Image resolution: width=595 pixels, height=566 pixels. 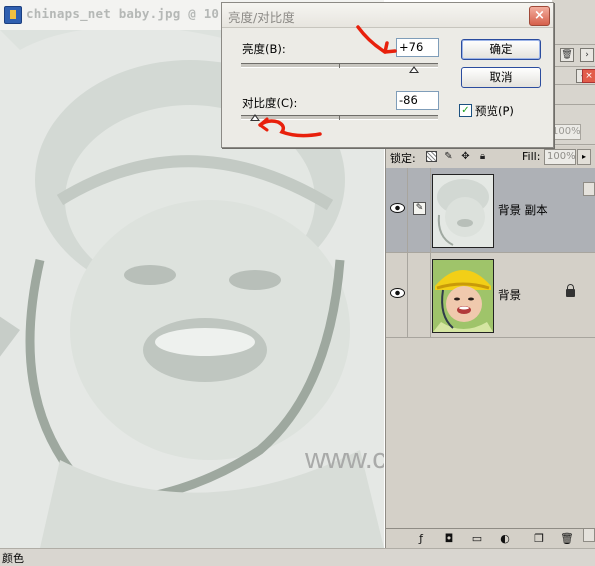 What do you see at coordinates (477, 539) in the screenshot?
I see `new-group-folder-icon: ▭` at bounding box center [477, 539].